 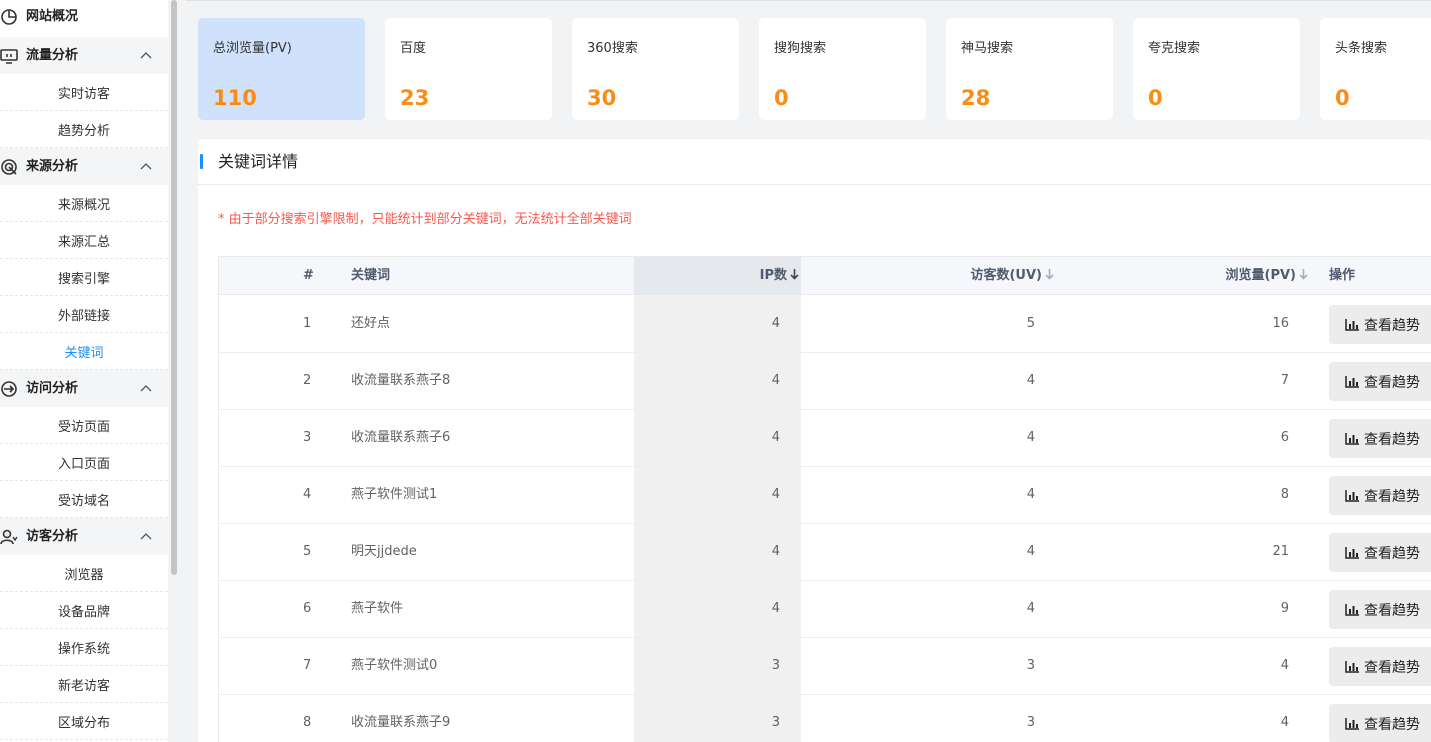 What do you see at coordinates (1006, 275) in the screenshot?
I see `header-uv-label: 访客数(UV)` at bounding box center [1006, 275].